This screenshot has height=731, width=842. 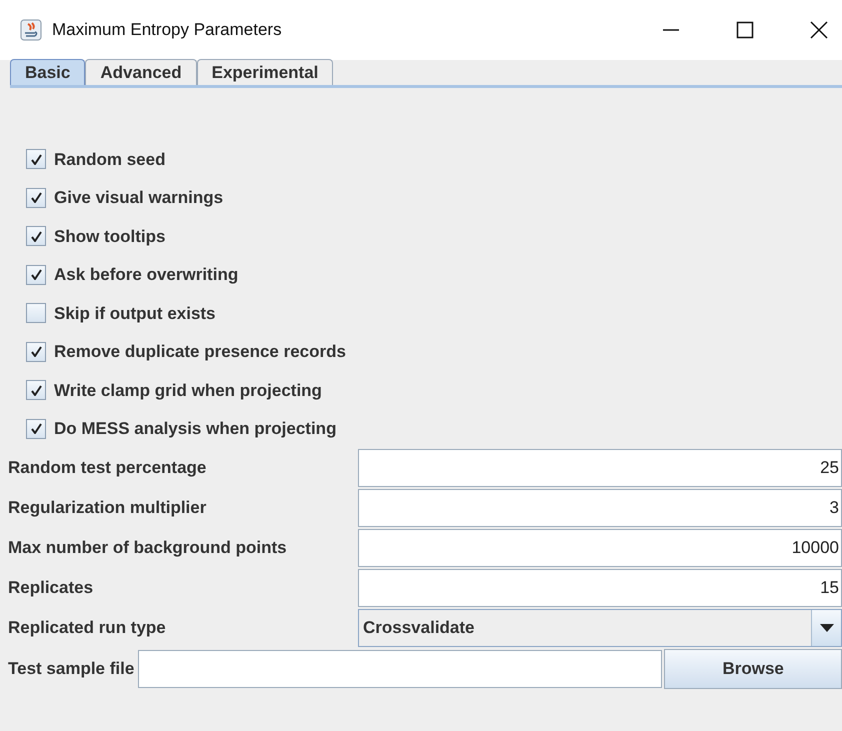 I want to click on close-icon, so click(x=819, y=30).